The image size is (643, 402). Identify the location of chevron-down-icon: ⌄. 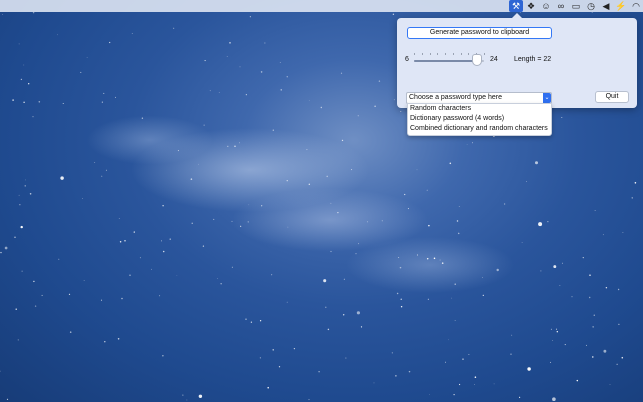
(547, 98).